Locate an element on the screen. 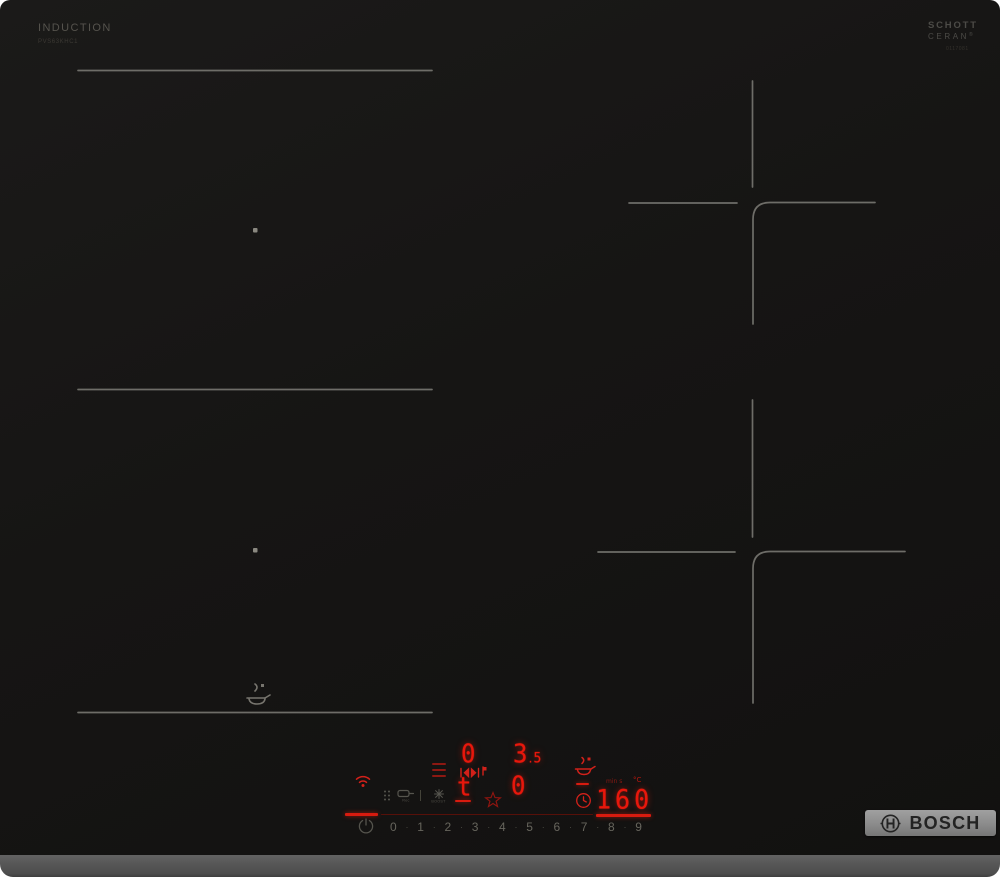 The height and width of the screenshot is (882, 1000). display-rear-right: 3.5 is located at coordinates (527, 754).